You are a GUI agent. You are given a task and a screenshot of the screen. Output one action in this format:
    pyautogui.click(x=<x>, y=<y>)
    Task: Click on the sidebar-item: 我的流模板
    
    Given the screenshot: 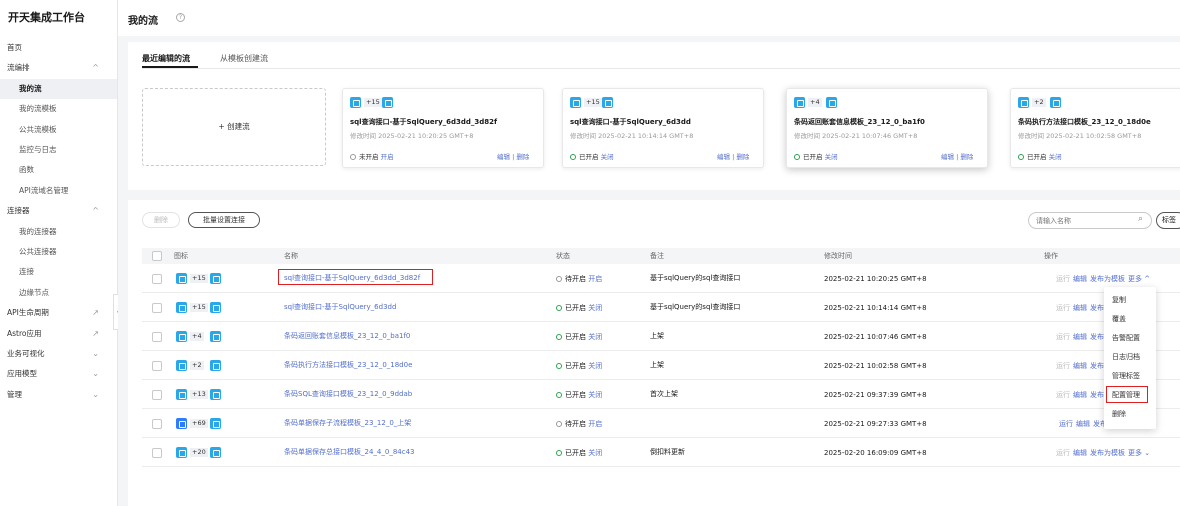 What is the action you would take?
    pyautogui.click(x=58, y=109)
    